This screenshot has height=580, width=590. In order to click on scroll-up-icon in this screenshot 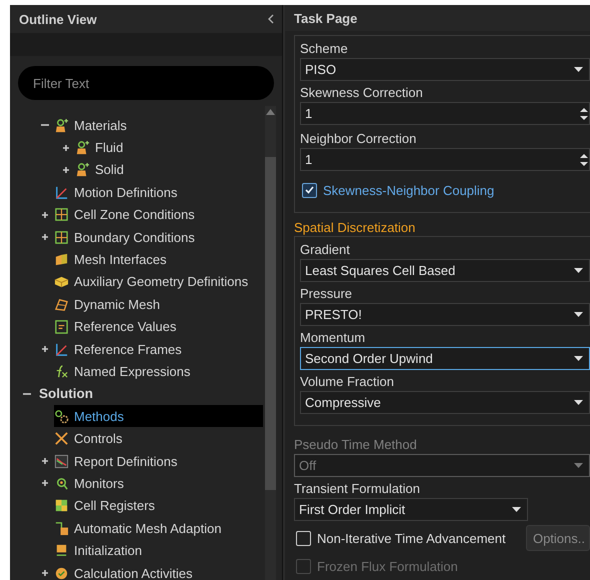, I will do `click(270, 112)`.